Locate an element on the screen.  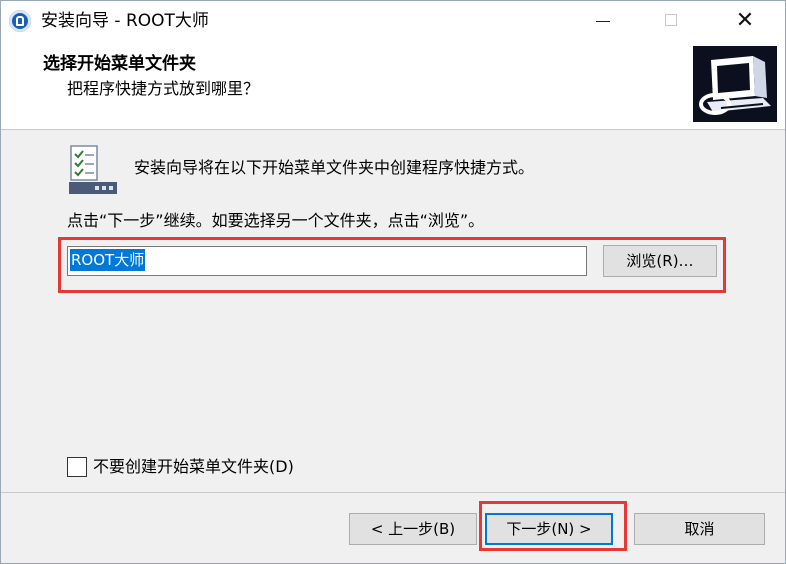
page-subtitle: 把程序快捷方式放到哪里？ is located at coordinates (163, 88).